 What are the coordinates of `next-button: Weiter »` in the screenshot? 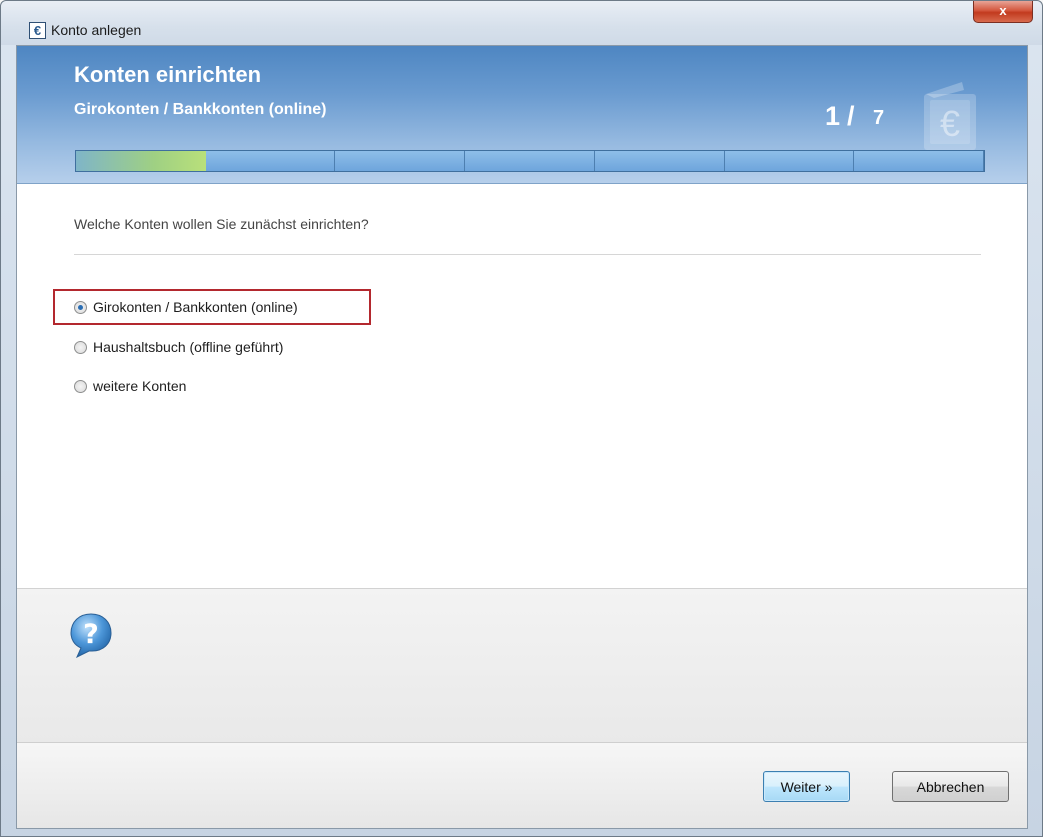 It's located at (806, 786).